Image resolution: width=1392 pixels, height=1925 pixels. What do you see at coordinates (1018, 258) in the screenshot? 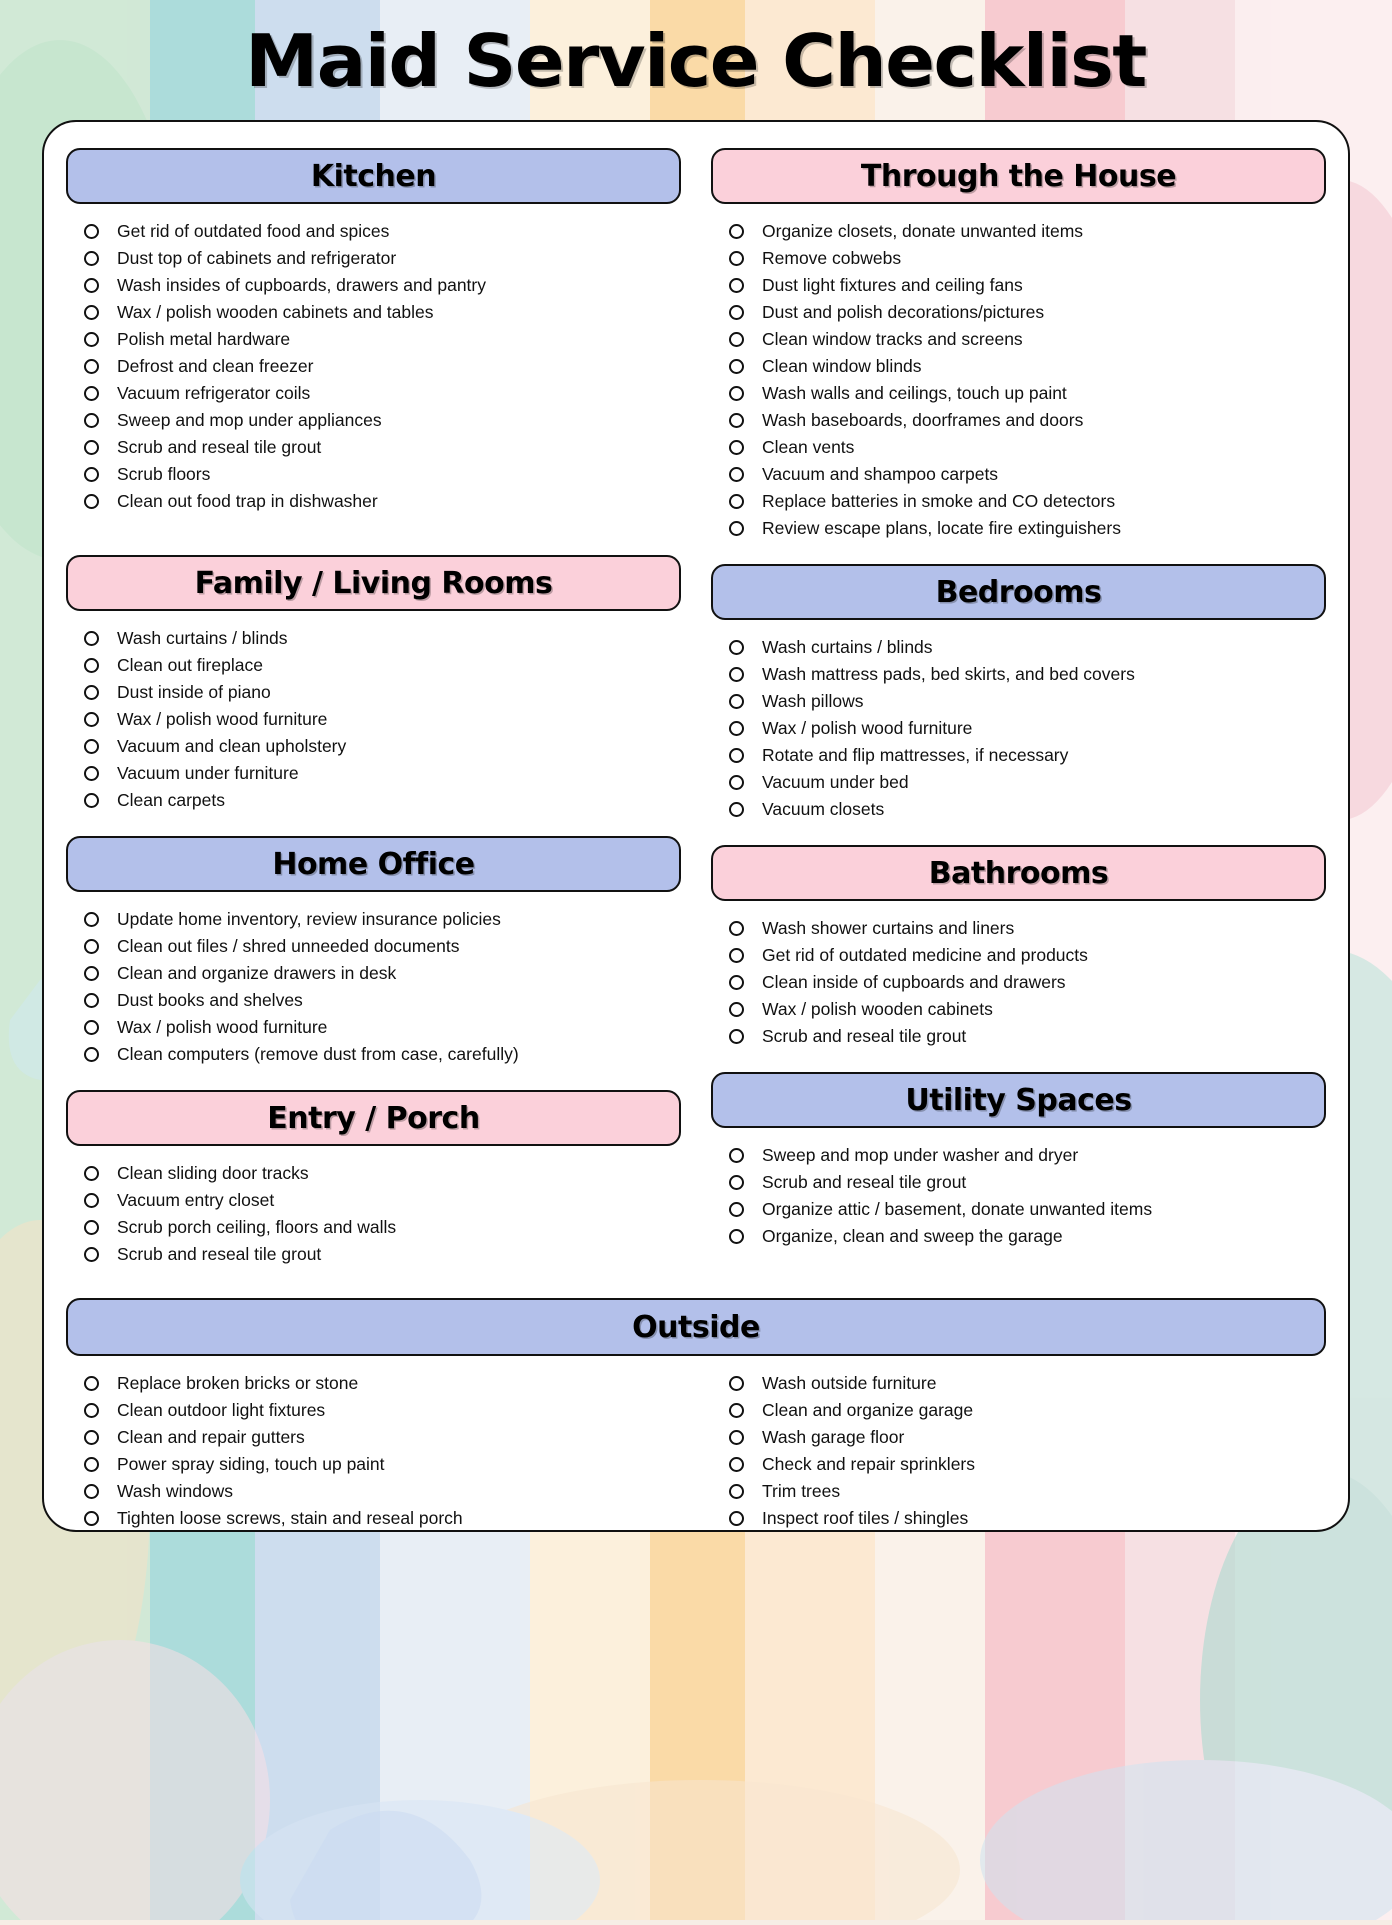
I see `list-item: Remove cobwebs` at bounding box center [1018, 258].